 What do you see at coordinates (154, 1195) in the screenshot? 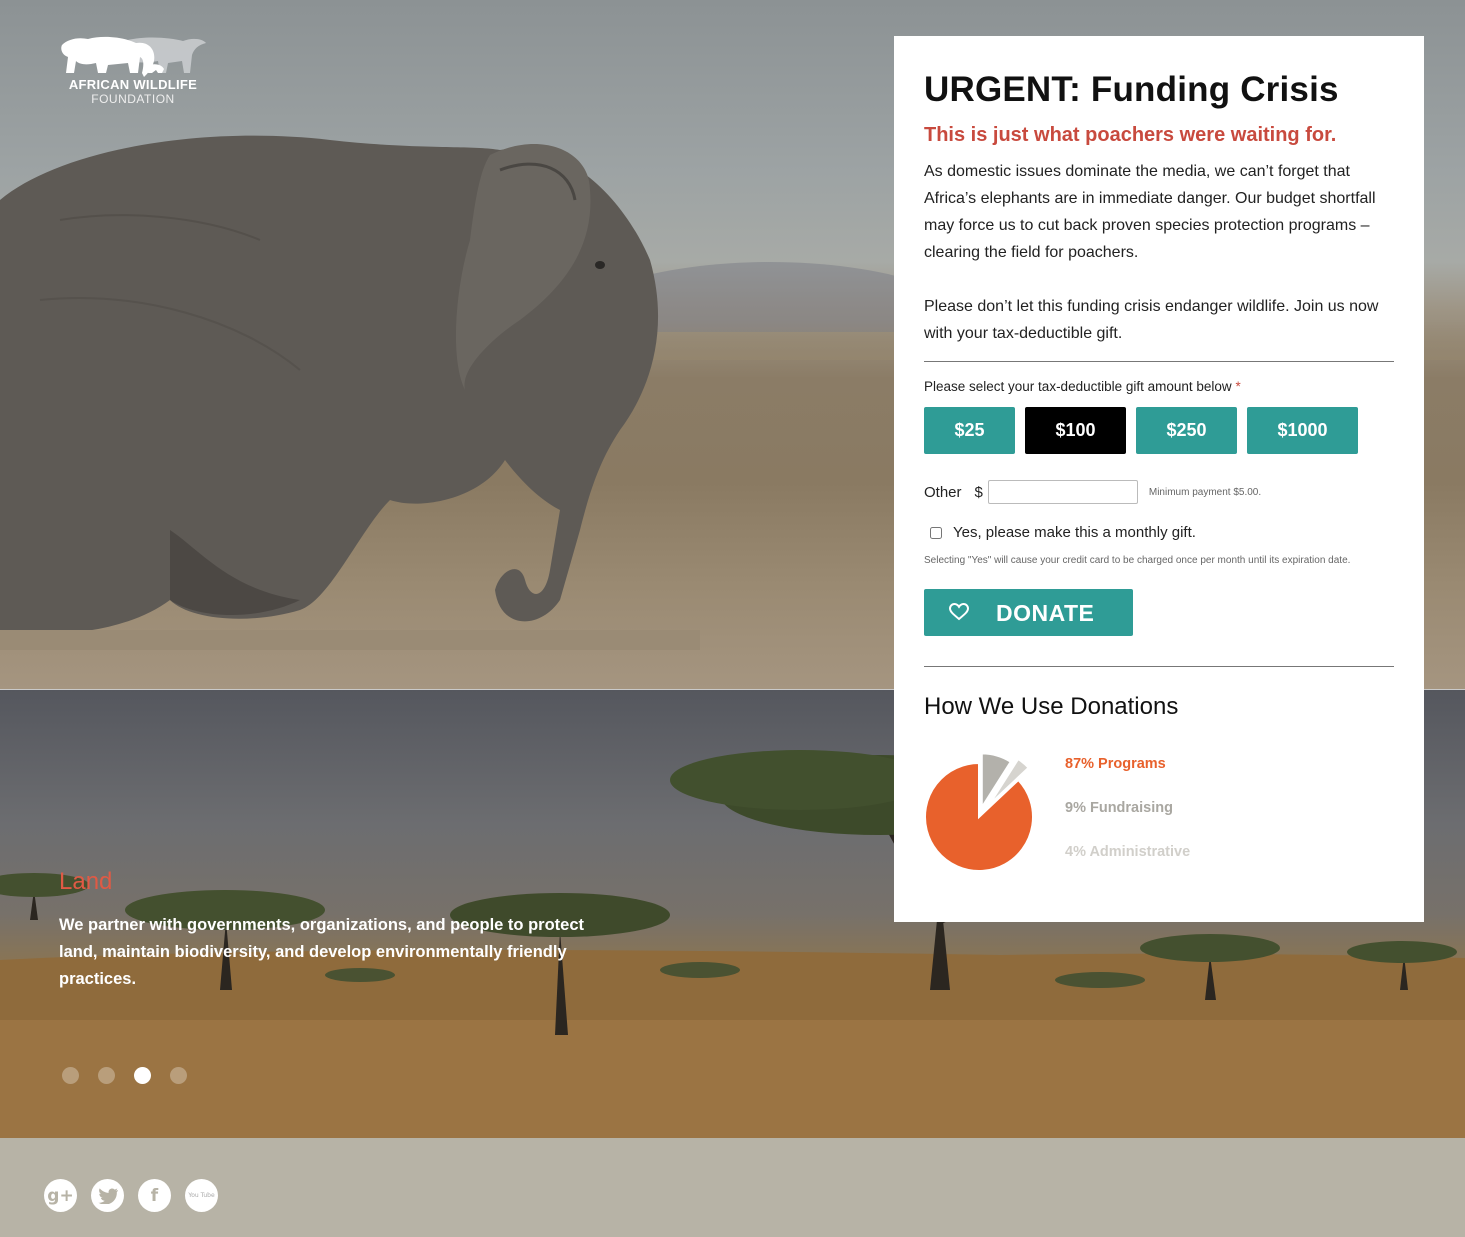
I see `facebook-icon: f` at bounding box center [154, 1195].